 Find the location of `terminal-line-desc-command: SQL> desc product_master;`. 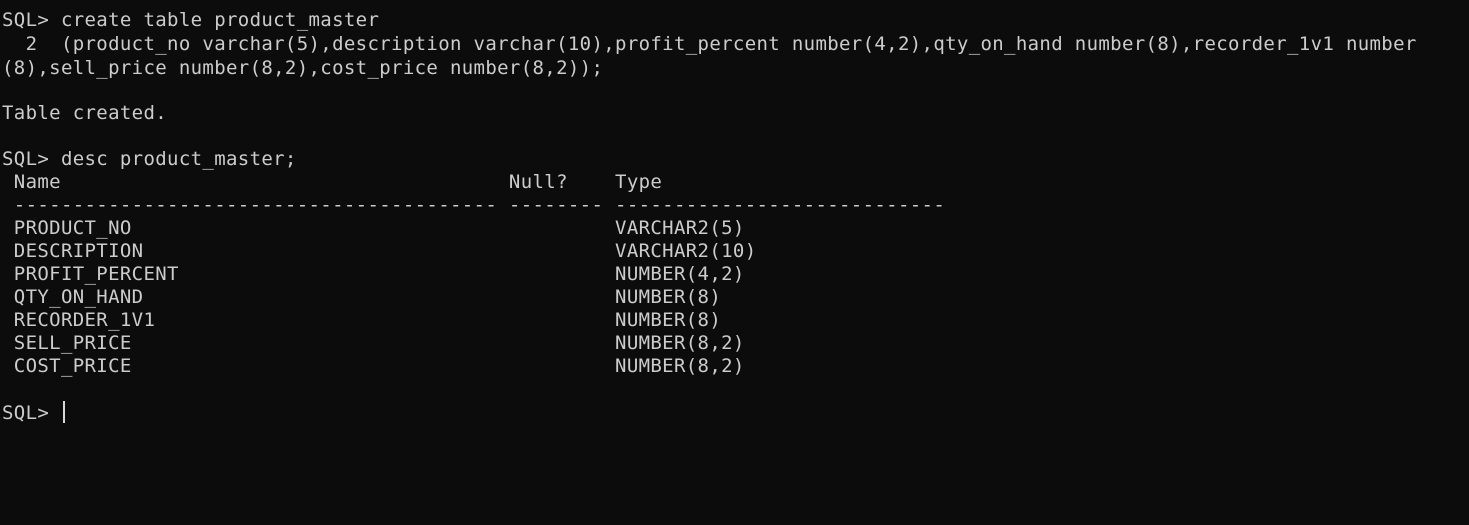

terminal-line-desc-command: SQL> desc product_master; is located at coordinates (149, 159).